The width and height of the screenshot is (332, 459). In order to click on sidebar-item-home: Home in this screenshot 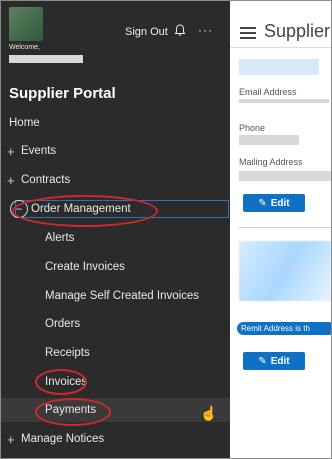, I will do `click(115, 123)`.